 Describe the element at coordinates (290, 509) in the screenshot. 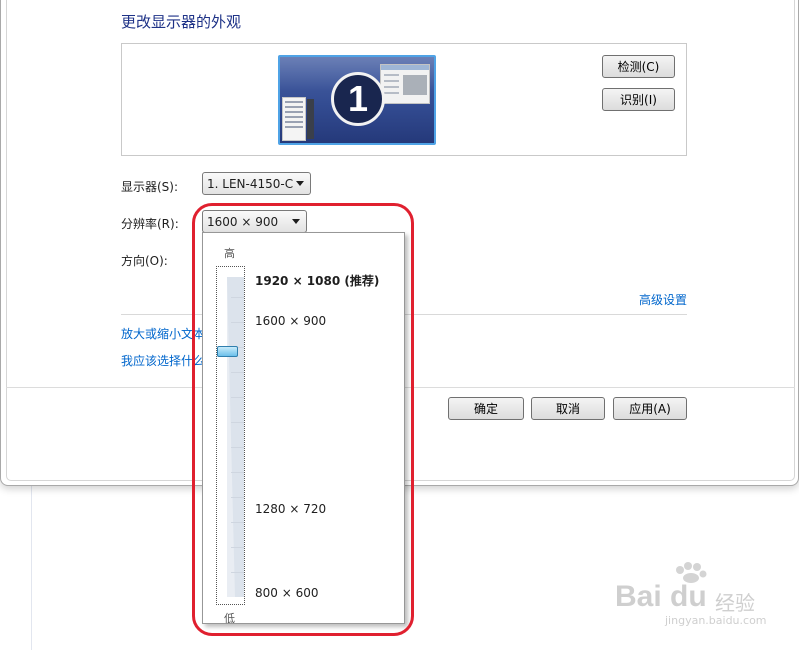

I see `resolution-option-1280x720: 1280 × 720` at that location.